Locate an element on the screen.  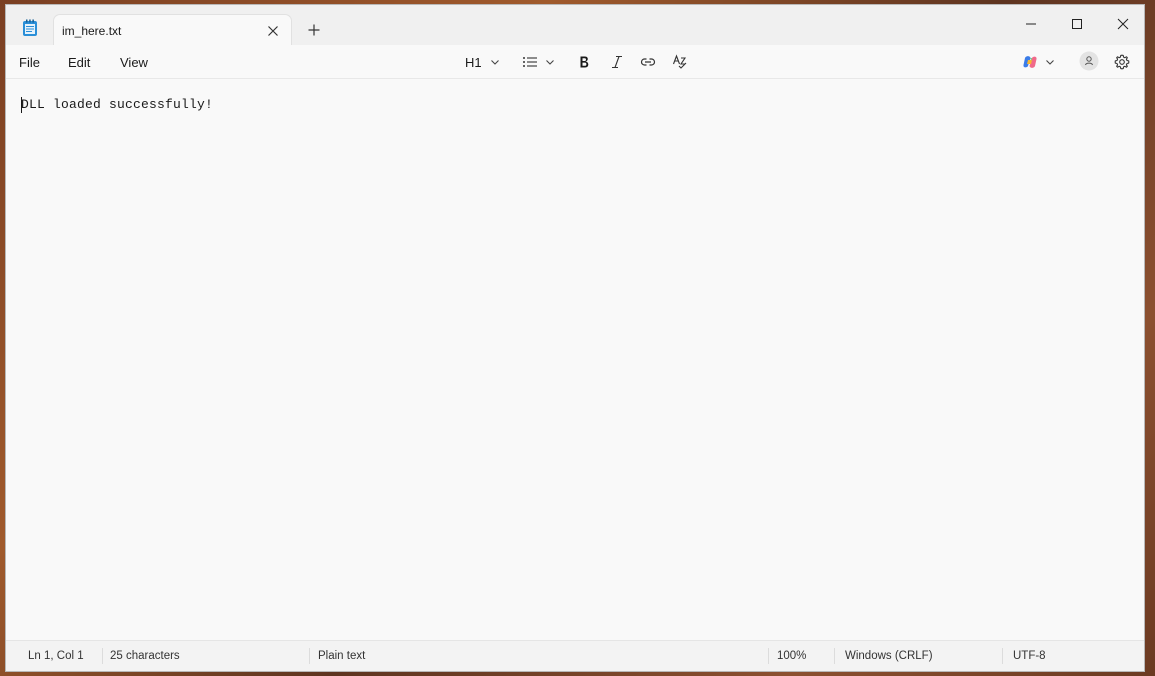
italic-button is located at coordinates (617, 62).